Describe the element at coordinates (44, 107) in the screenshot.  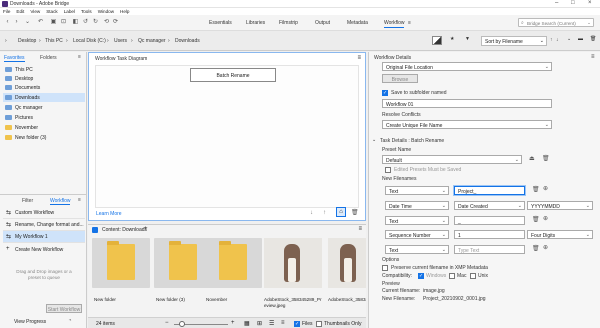
I see `favorite-qc-manager: Qc manager` at that location.